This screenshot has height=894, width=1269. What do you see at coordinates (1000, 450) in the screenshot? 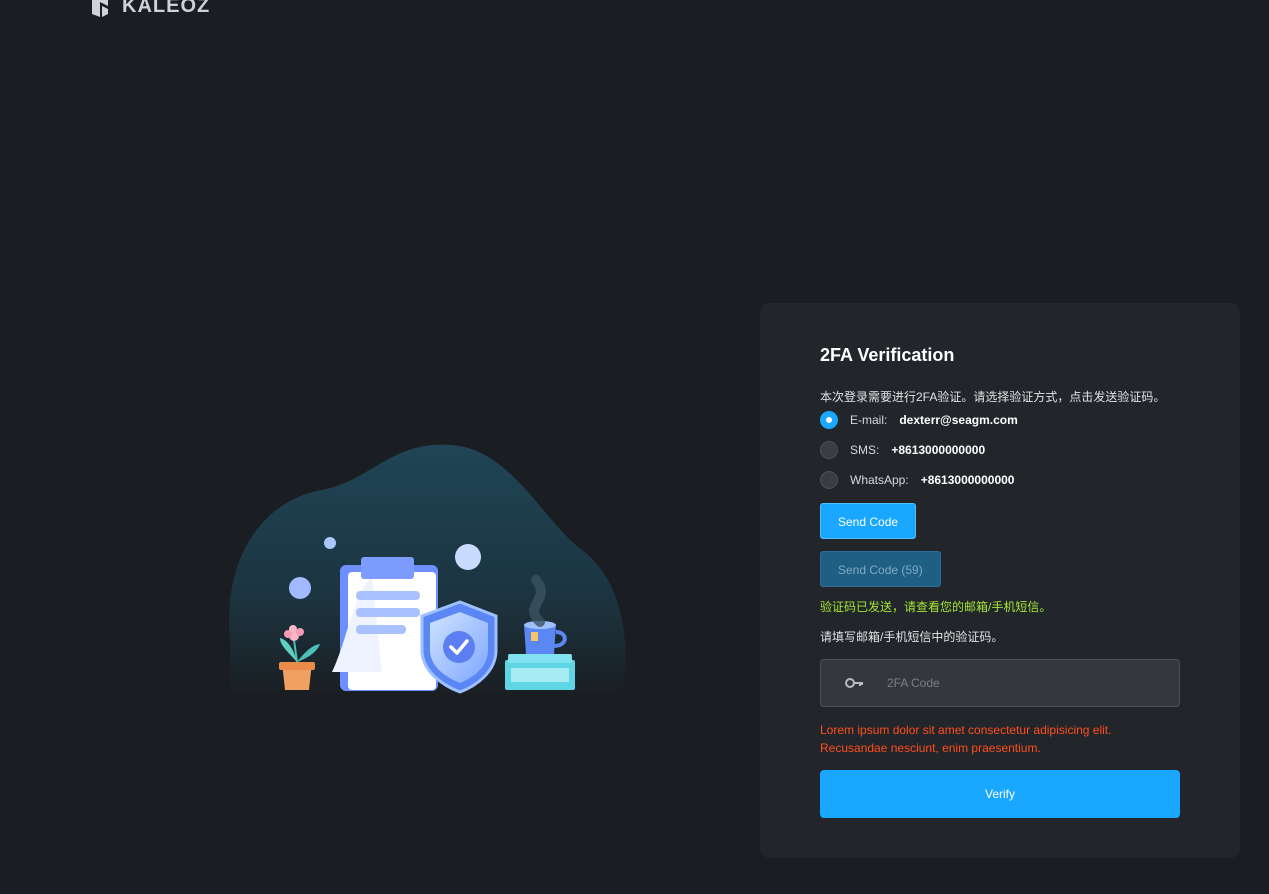
I see `method-option-sms: SMS: +8613000000000` at bounding box center [1000, 450].